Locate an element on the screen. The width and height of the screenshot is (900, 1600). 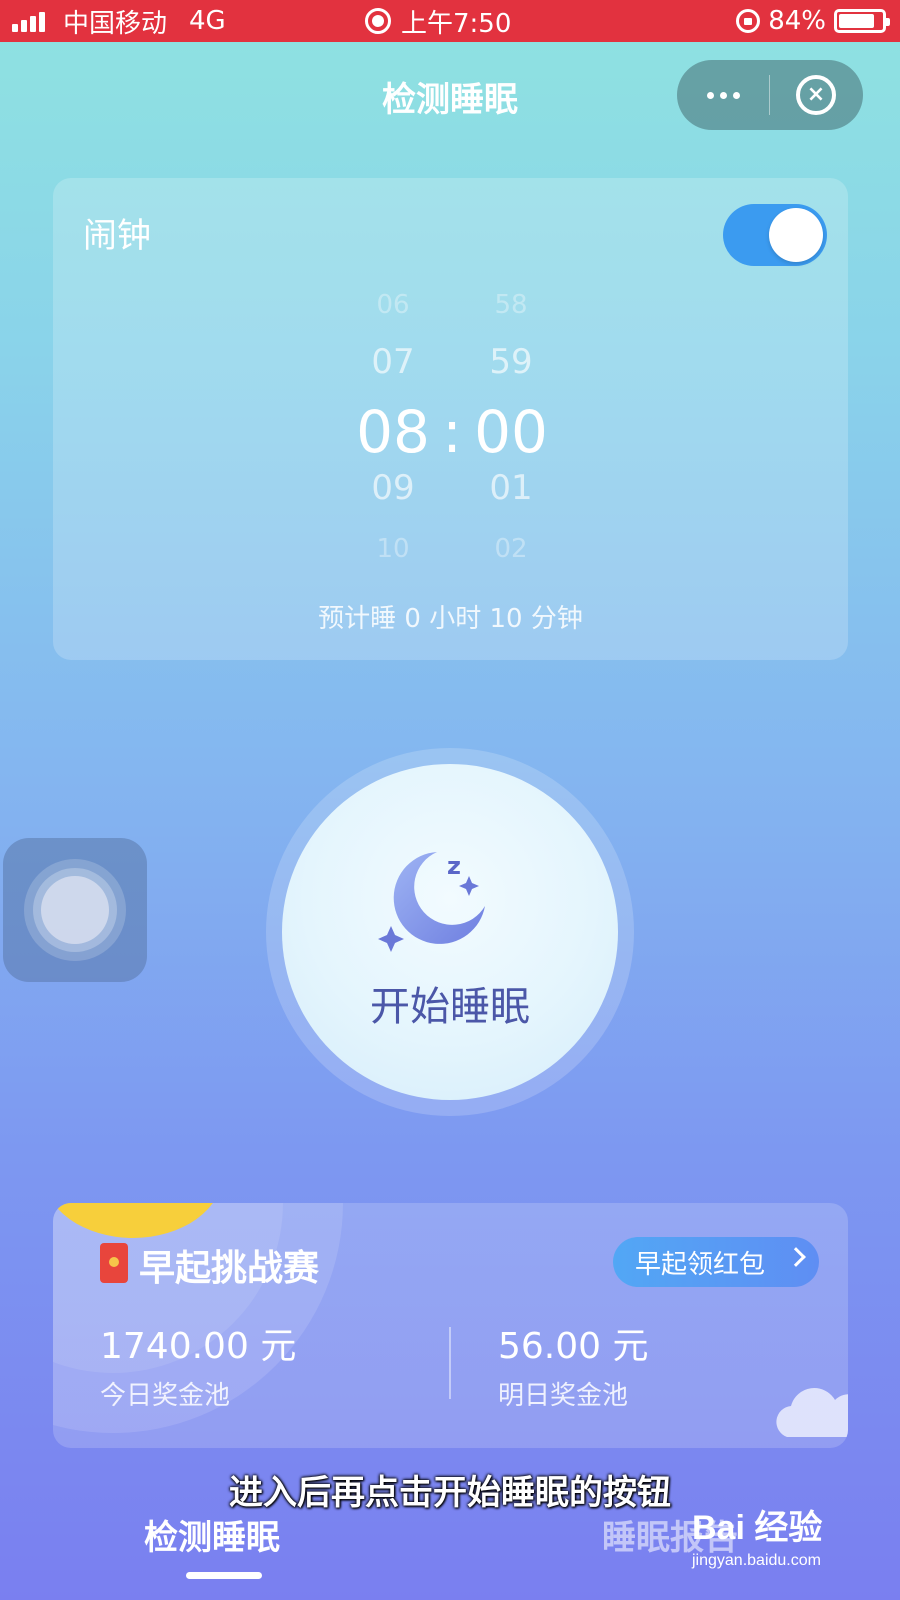
moon-sleep-icon: z is located at coordinates (431, 902).